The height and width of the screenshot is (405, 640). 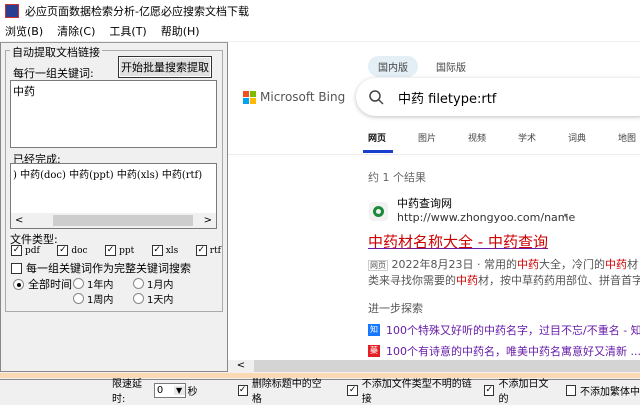 I want to click on filetype-rtf: ✓ rtf, so click(x=208, y=250).